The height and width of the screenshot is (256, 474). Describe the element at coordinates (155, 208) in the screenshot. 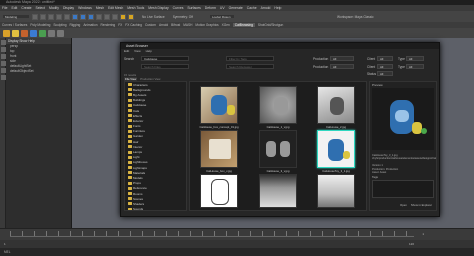

I see `folder-item: Sounds` at that location.